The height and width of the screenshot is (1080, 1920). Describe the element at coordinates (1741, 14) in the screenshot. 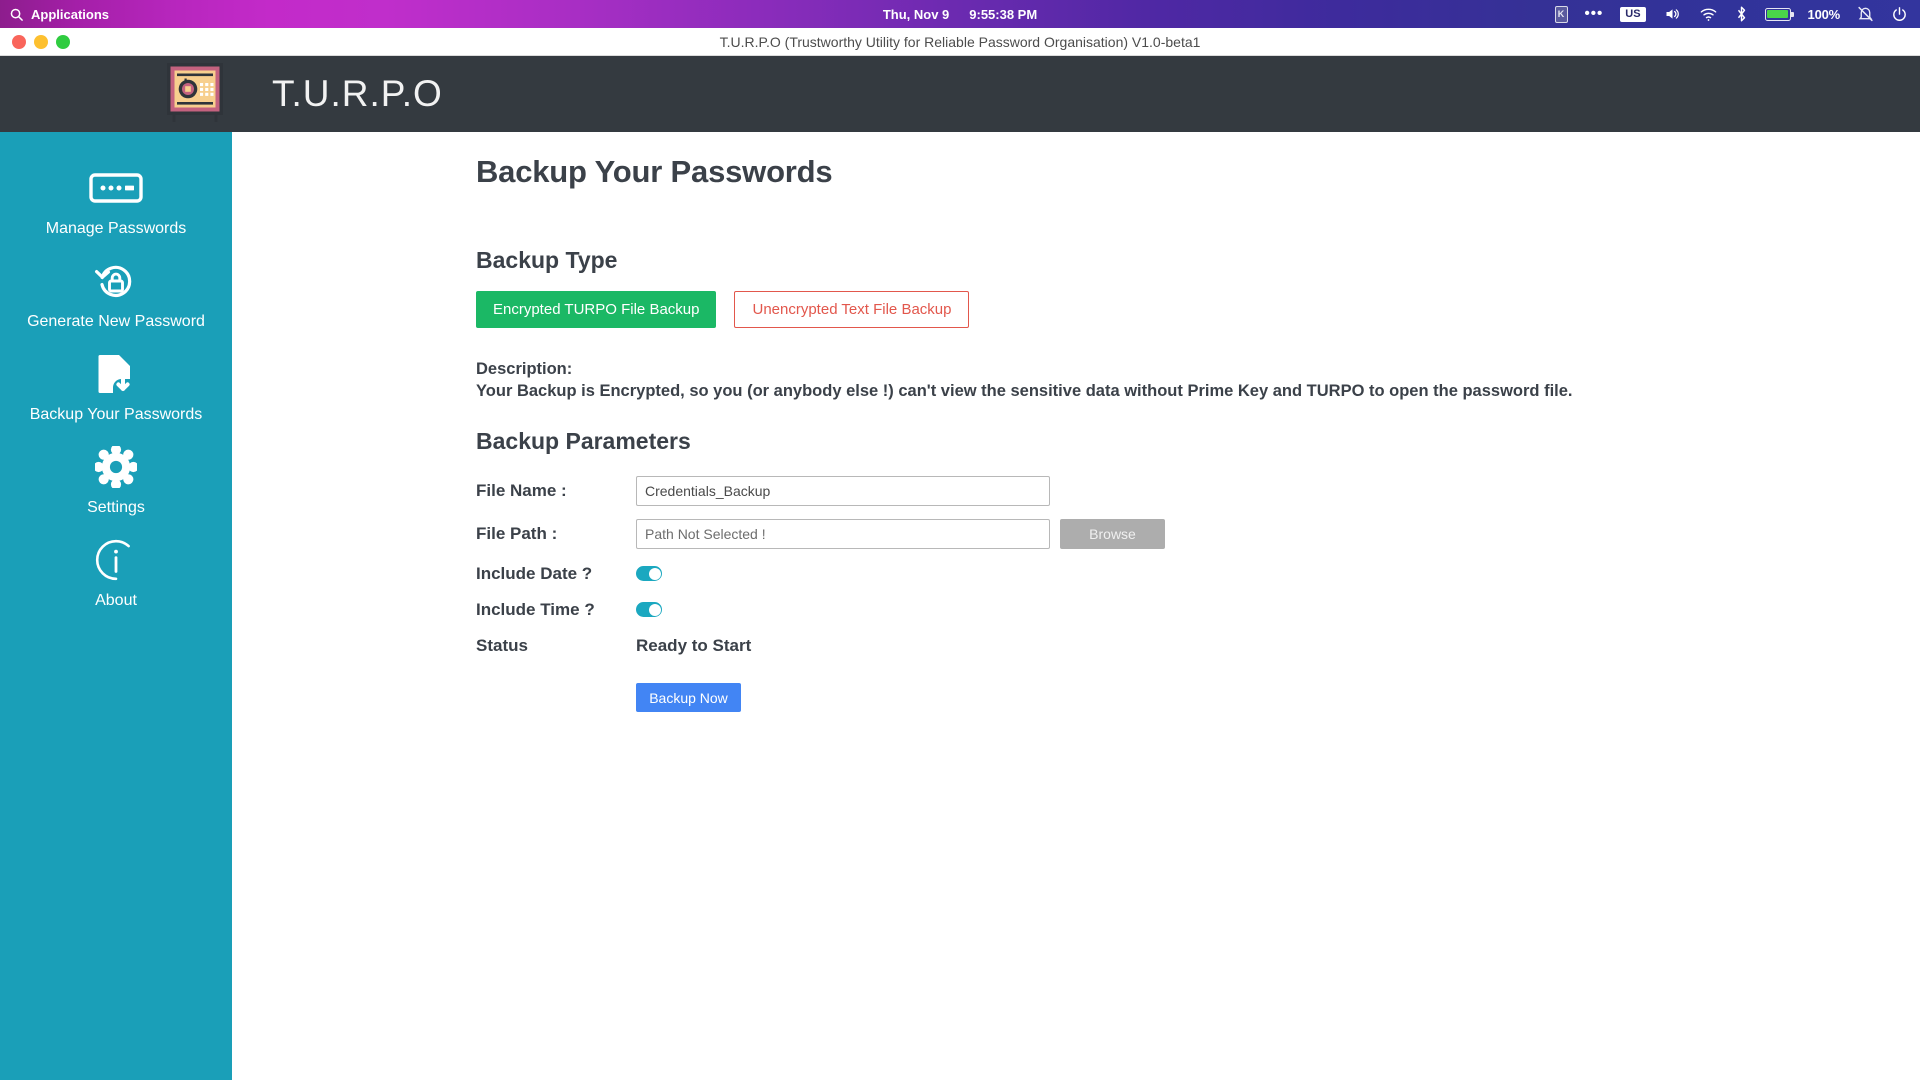

I see `bluetooth-icon` at that location.